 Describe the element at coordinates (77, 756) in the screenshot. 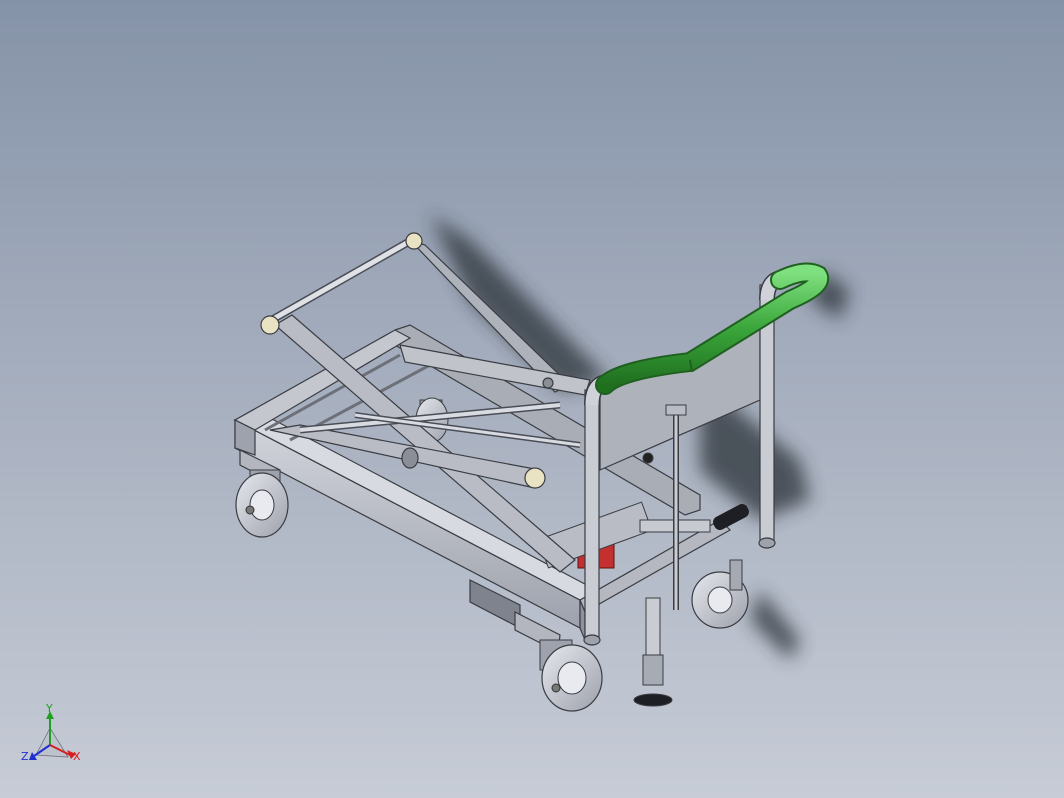

I see `triad-x-label: X` at that location.